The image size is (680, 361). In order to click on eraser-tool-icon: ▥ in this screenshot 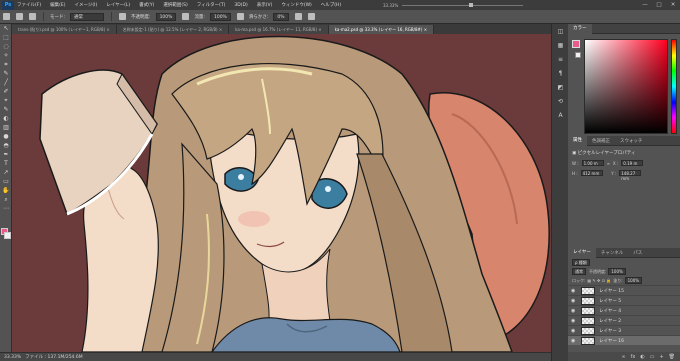, I will do `click(6, 127)`.